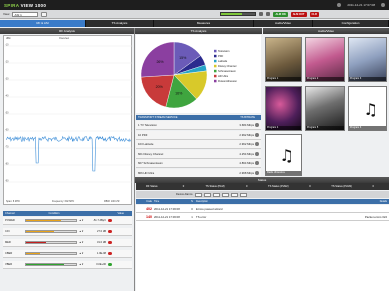  What do you see at coordinates (246, 144) in the screenshot?
I see `service-bitrate: 2.962 Mbps` at bounding box center [246, 144].